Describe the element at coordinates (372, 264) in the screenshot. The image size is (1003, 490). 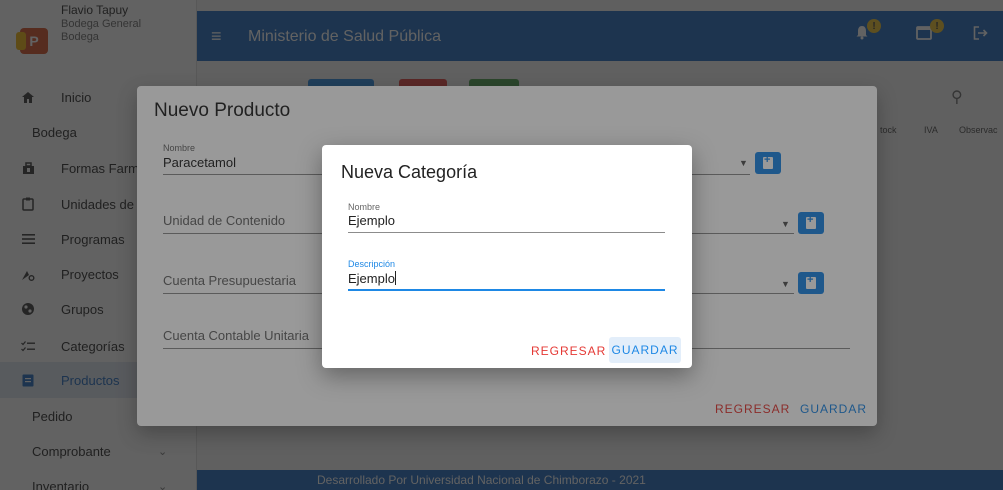
I see `descripcion-label: Descripción` at that location.